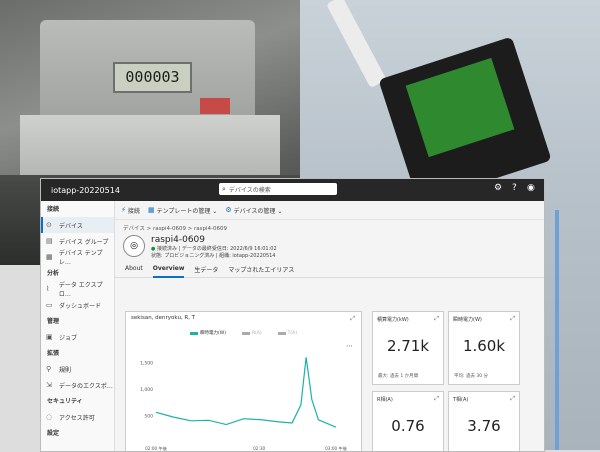 Image resolution: width=600 pixels, height=452 pixels. Describe the element at coordinates (53, 321) in the screenshot. I see `sidebar-section-label: 管理` at that location.